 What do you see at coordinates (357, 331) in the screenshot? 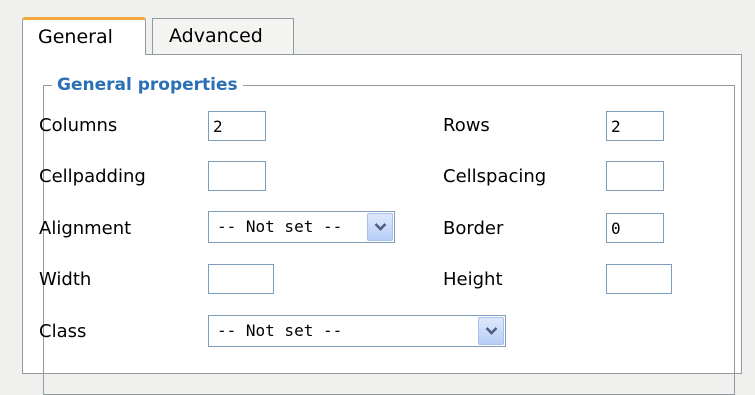
I see `class-select: -- Not set --` at bounding box center [357, 331].